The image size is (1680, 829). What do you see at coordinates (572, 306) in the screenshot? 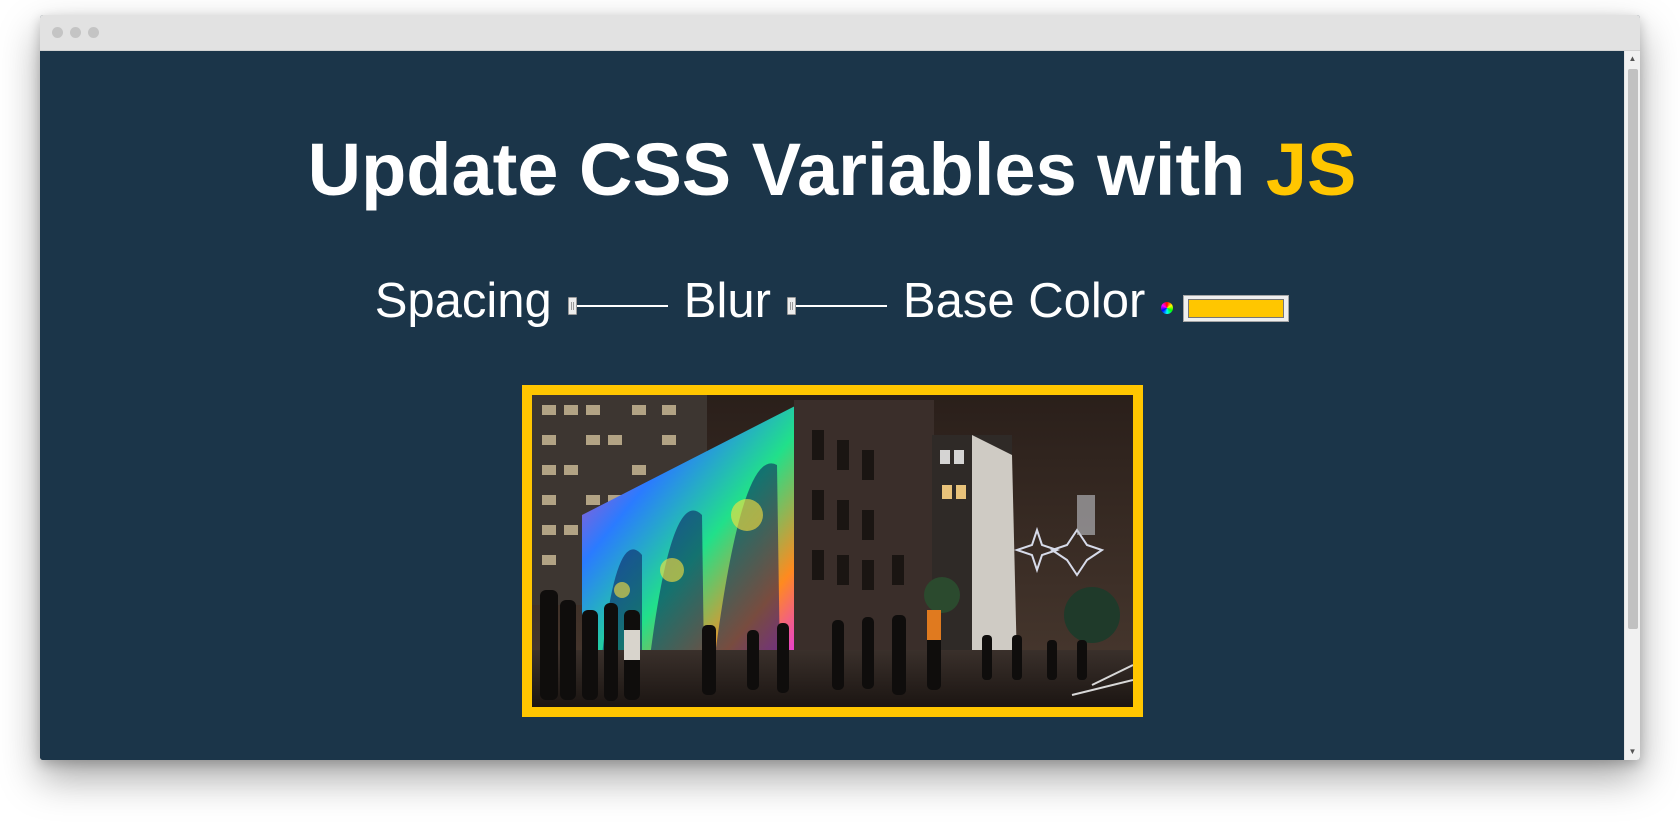
I see `spacing-slider-thumb` at bounding box center [572, 306].